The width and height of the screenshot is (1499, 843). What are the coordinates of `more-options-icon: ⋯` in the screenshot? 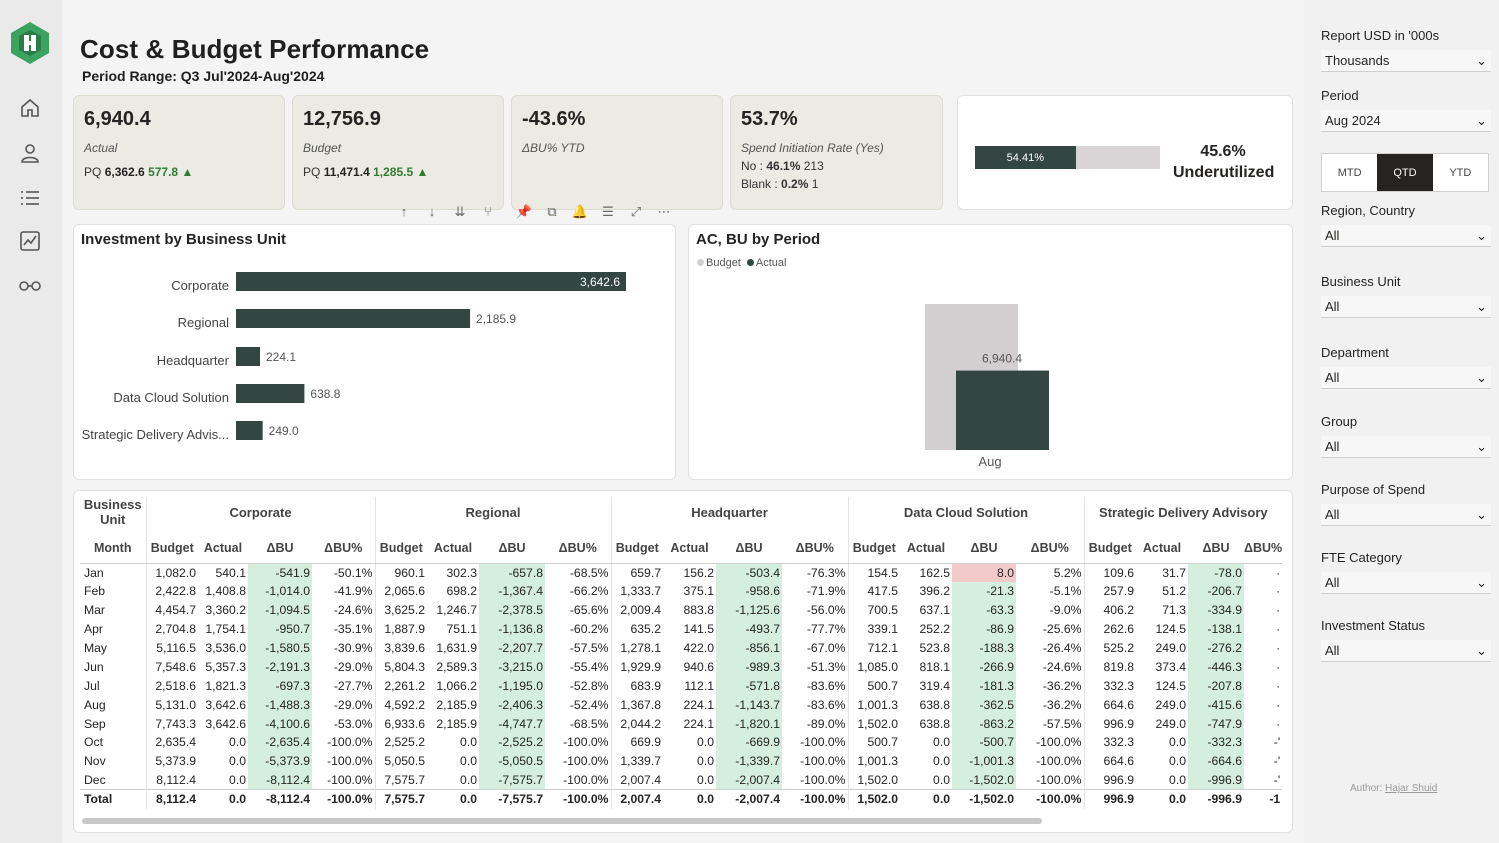 It's located at (664, 211).